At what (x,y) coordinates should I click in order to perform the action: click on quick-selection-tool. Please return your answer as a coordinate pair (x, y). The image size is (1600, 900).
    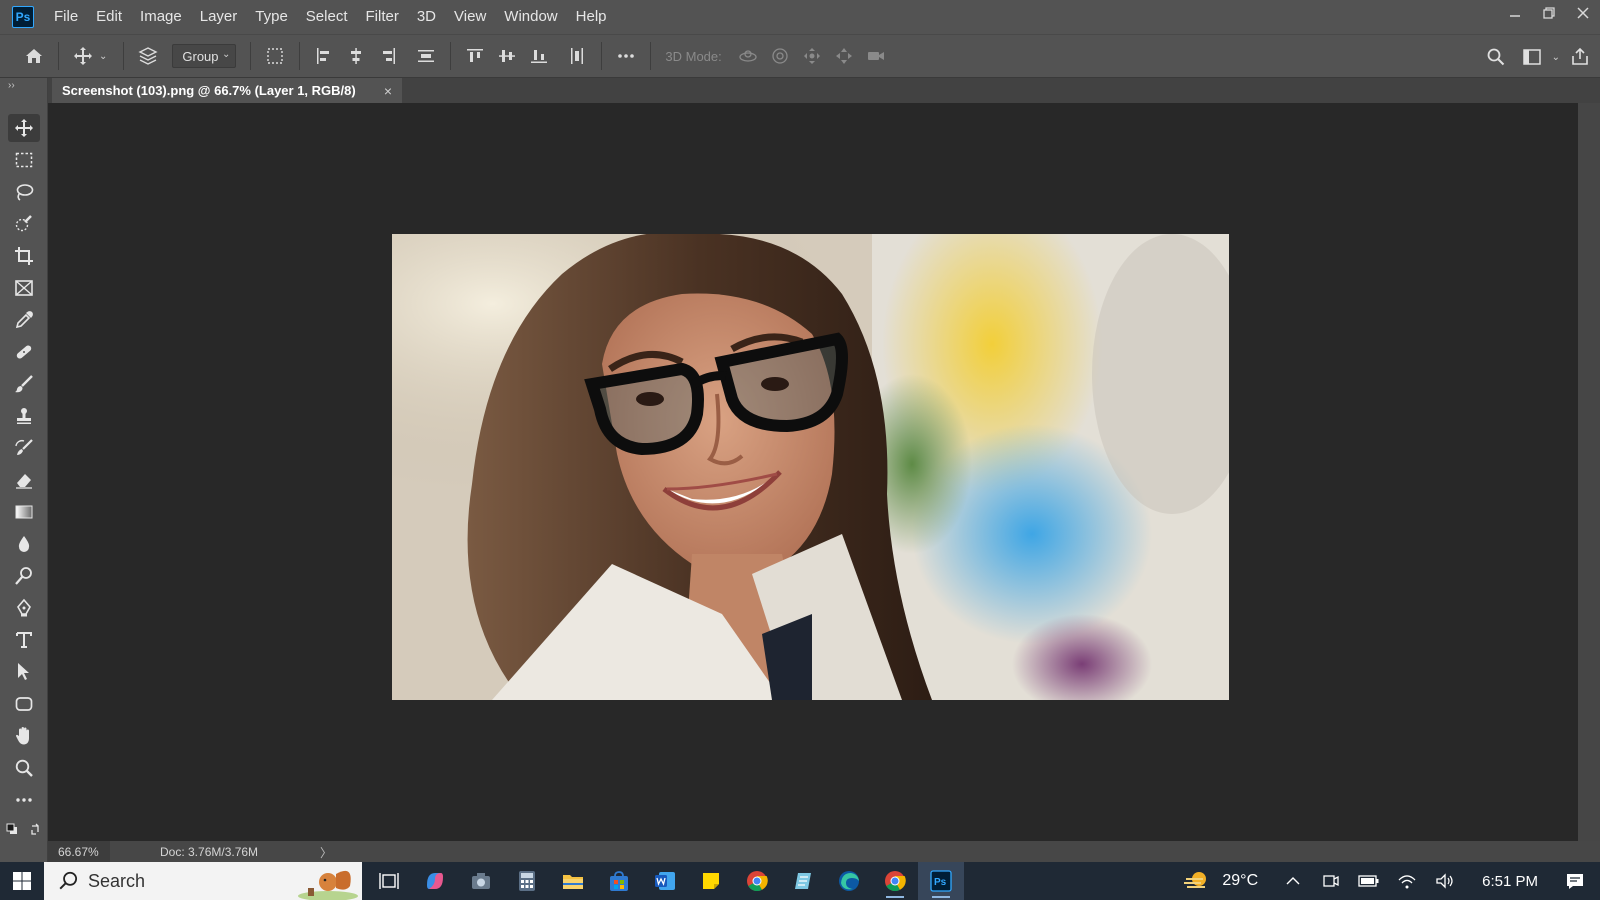
    Looking at the image, I should click on (24, 224).